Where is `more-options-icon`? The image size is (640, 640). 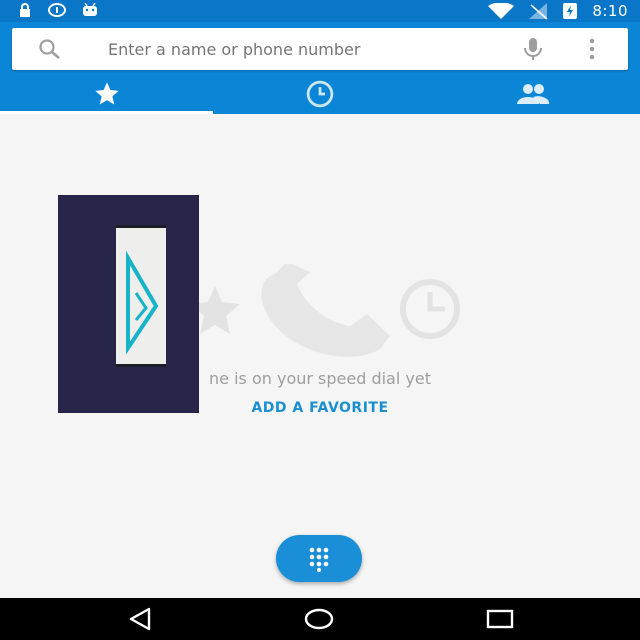 more-options-icon is located at coordinates (592, 49).